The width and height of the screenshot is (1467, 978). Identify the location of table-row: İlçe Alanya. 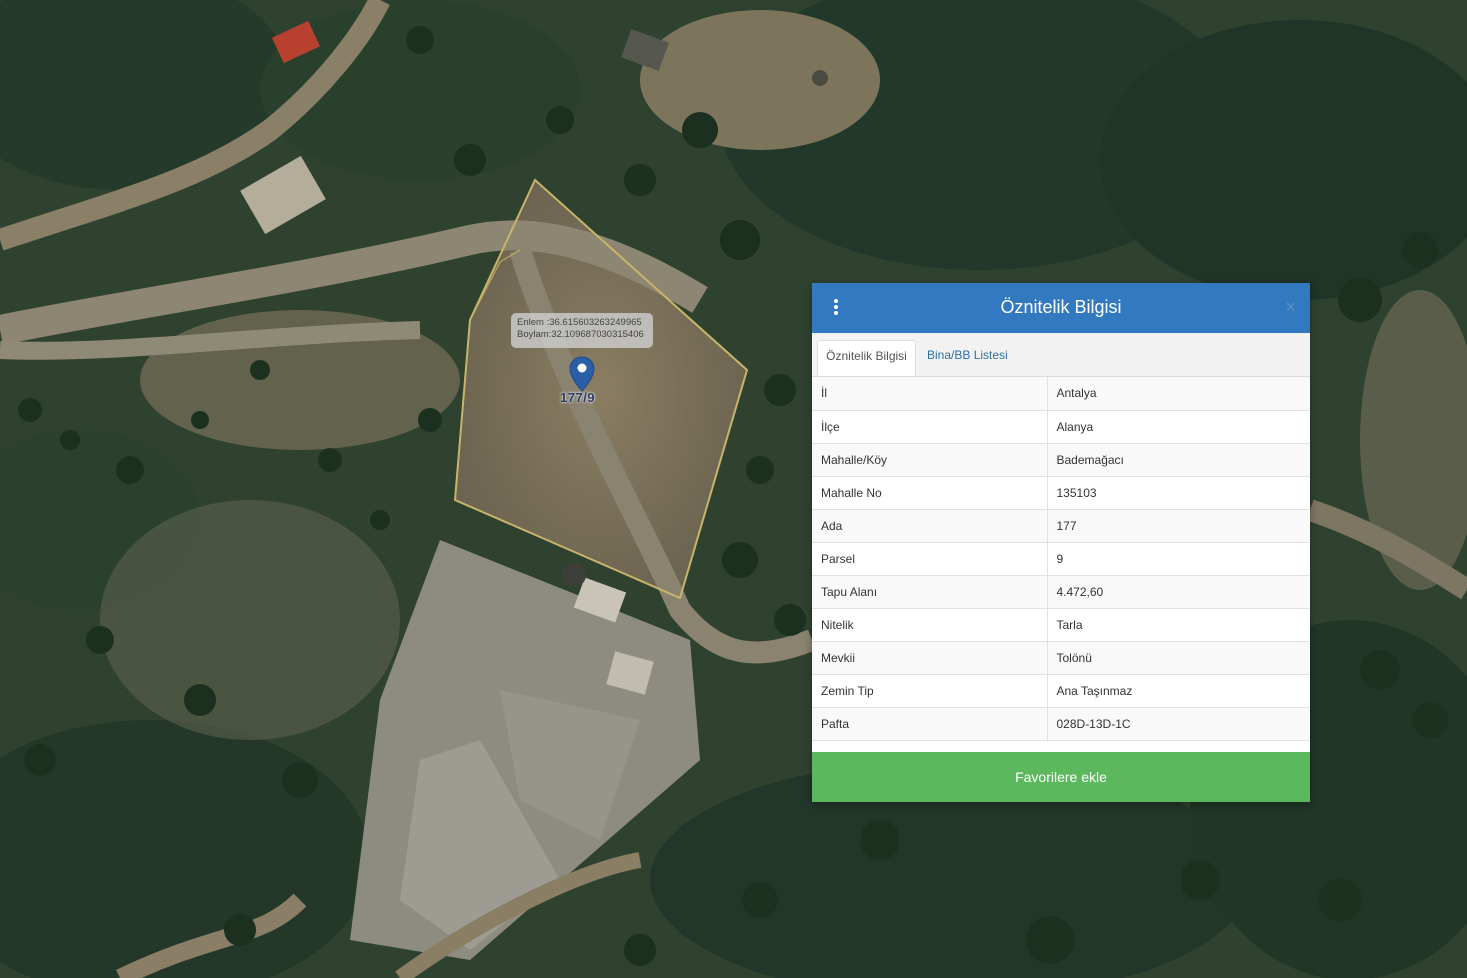
(1061, 427).